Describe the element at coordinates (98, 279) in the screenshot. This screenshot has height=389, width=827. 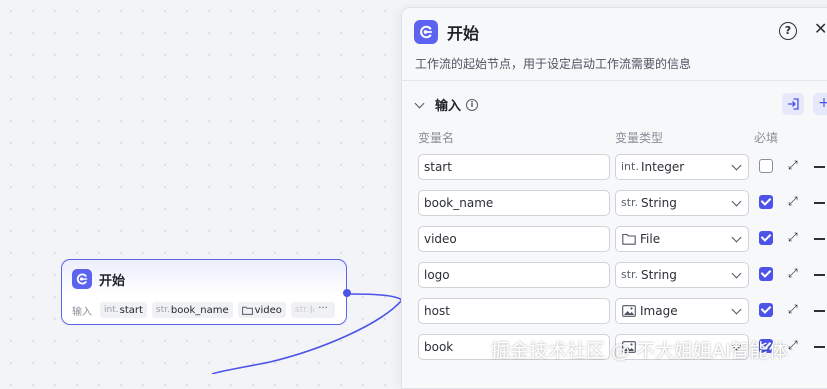
I see `node-header: 开始` at that location.